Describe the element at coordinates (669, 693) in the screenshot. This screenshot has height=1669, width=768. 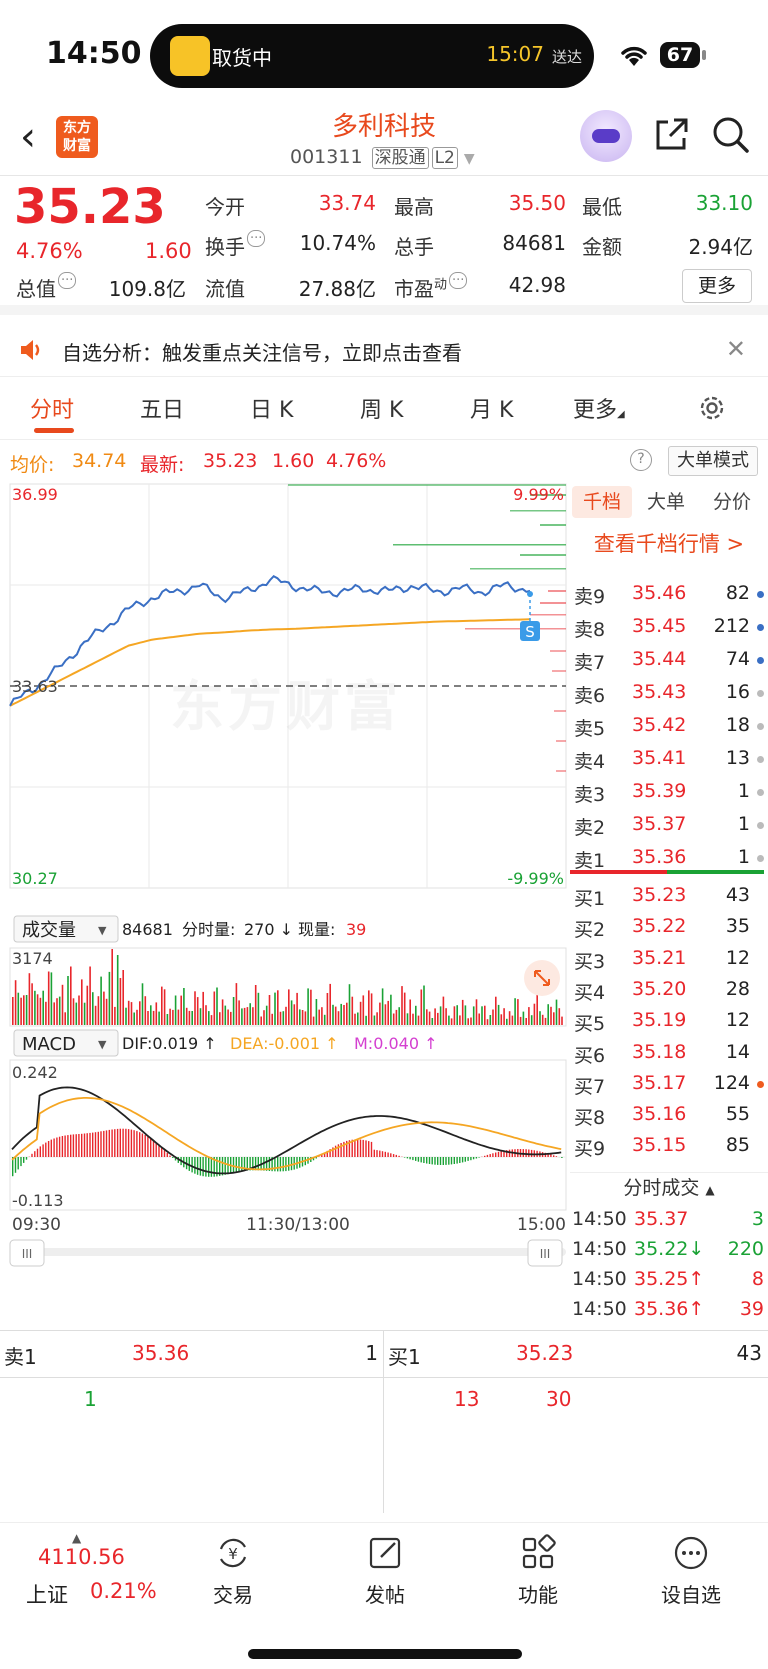
I see `ask-row: 卖6 35.43 16` at that location.